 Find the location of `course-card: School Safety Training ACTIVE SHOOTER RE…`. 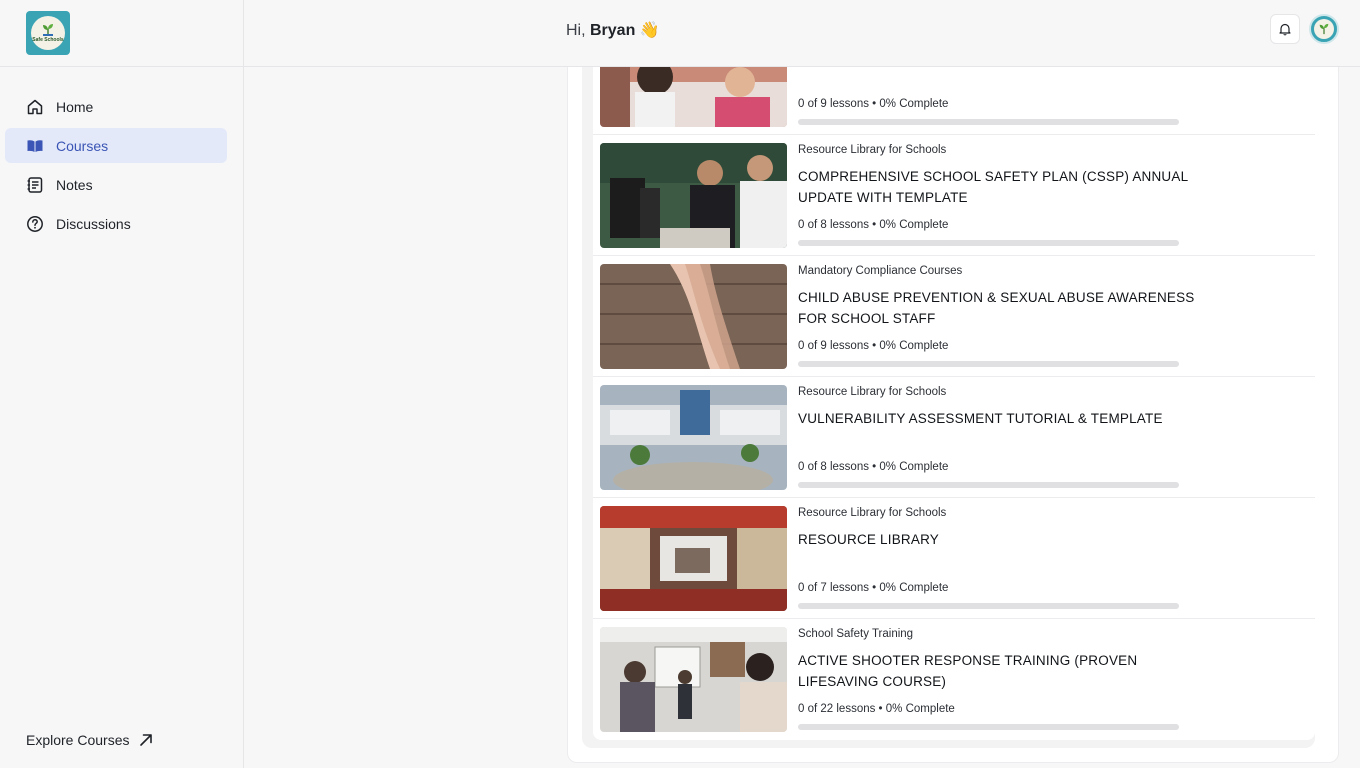

course-card: School Safety Training ACTIVE SHOOTER RE… is located at coordinates (954, 679).